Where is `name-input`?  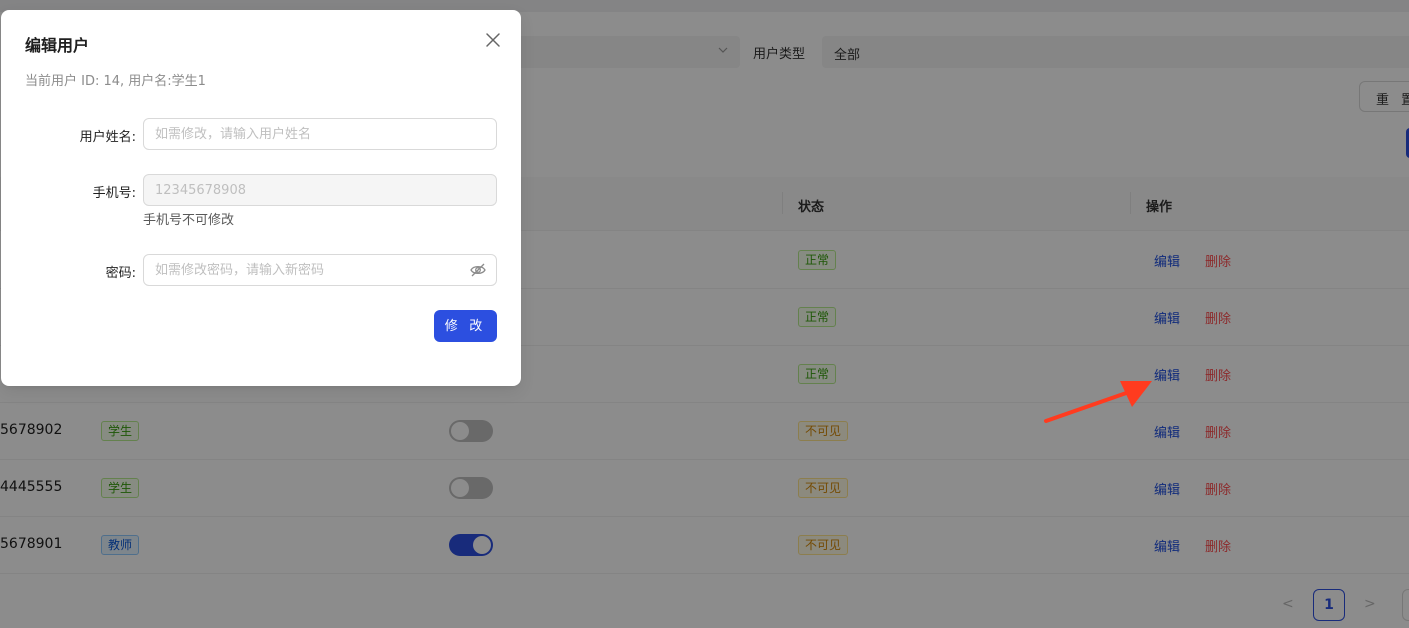 name-input is located at coordinates (320, 134).